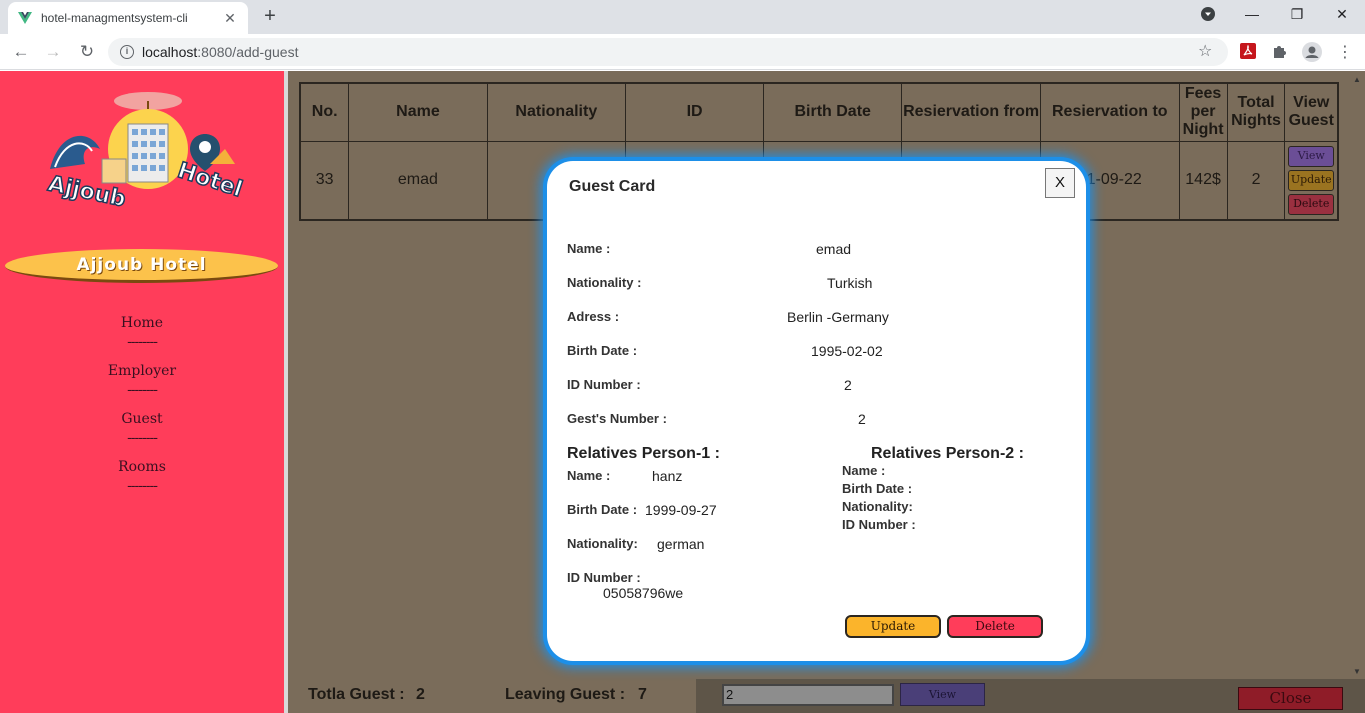 The image size is (1365, 713). What do you see at coordinates (230, 18) in the screenshot?
I see `tab-close-icon: ✕` at bounding box center [230, 18].